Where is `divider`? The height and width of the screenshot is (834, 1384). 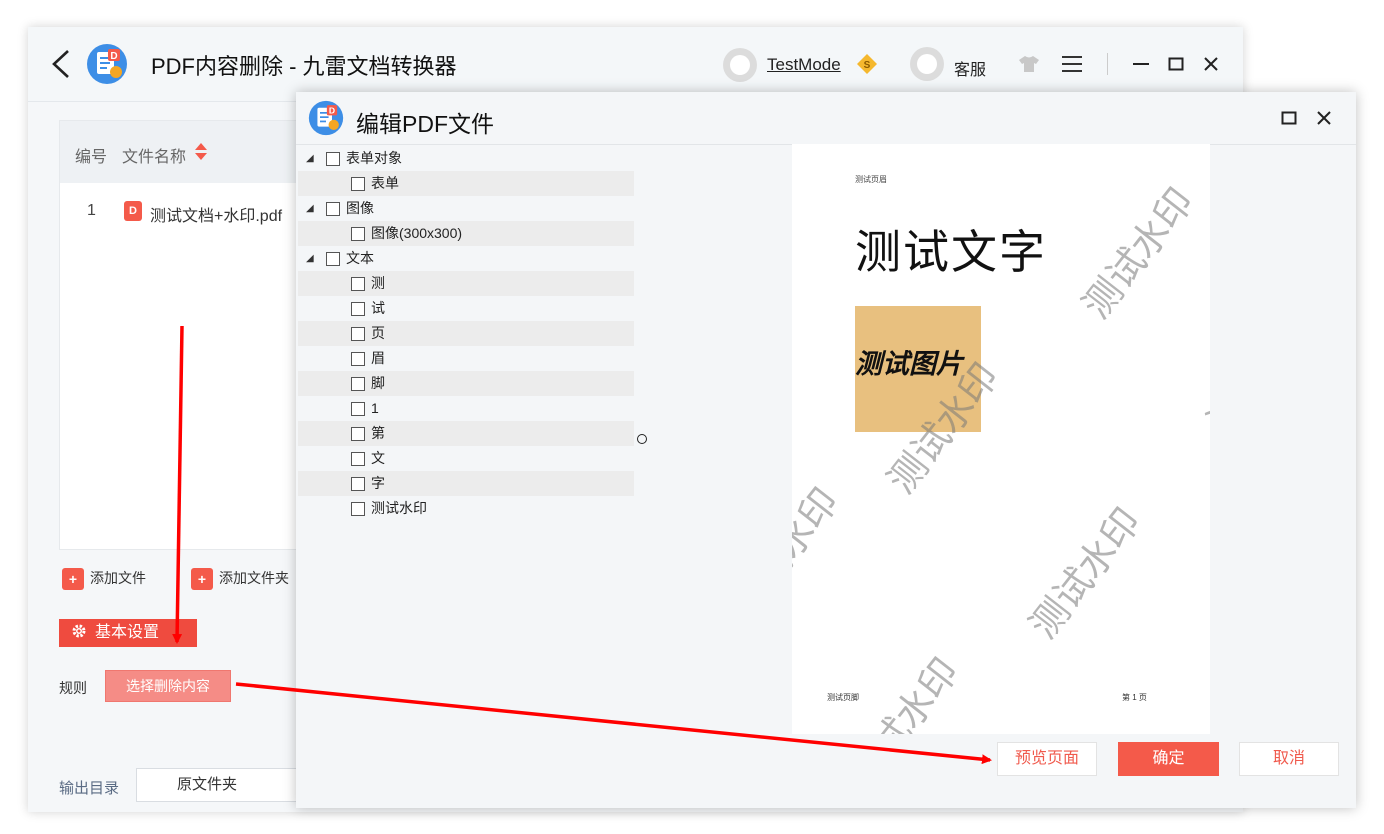
divider is located at coordinates (1107, 64).